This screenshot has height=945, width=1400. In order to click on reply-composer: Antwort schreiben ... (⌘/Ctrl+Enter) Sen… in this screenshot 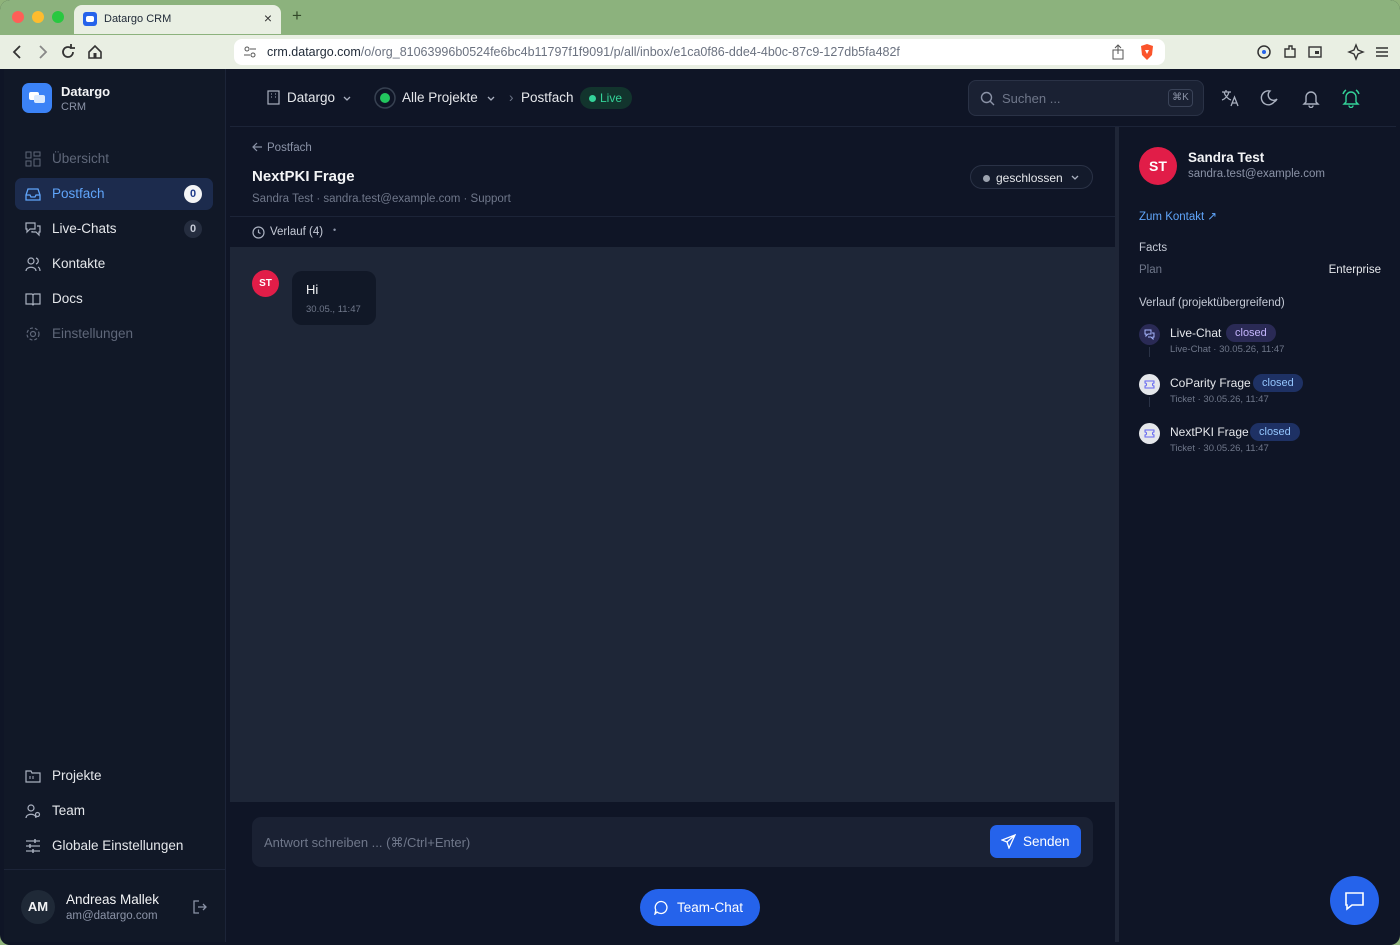, I will do `click(672, 842)`.